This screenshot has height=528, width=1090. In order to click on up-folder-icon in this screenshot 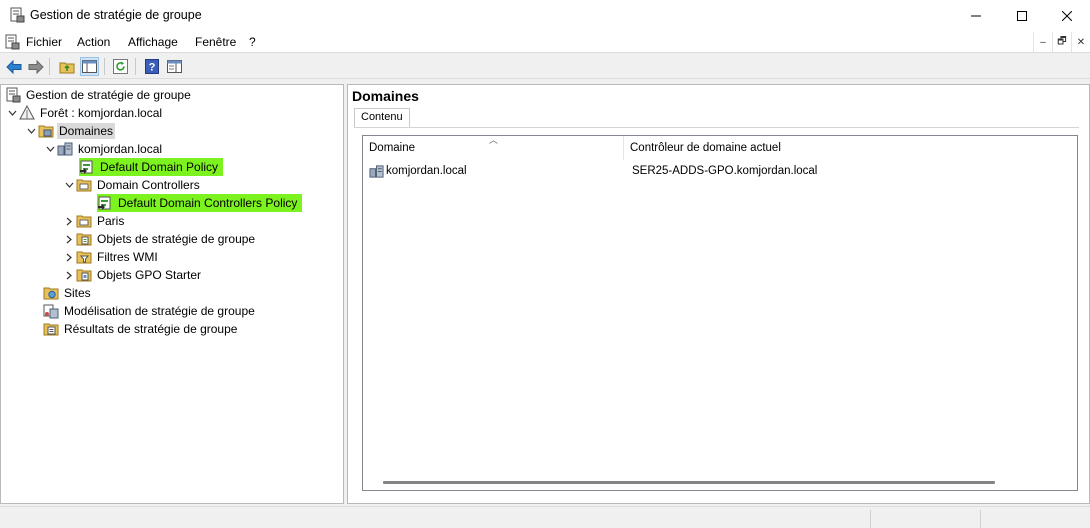, I will do `click(66, 67)`.